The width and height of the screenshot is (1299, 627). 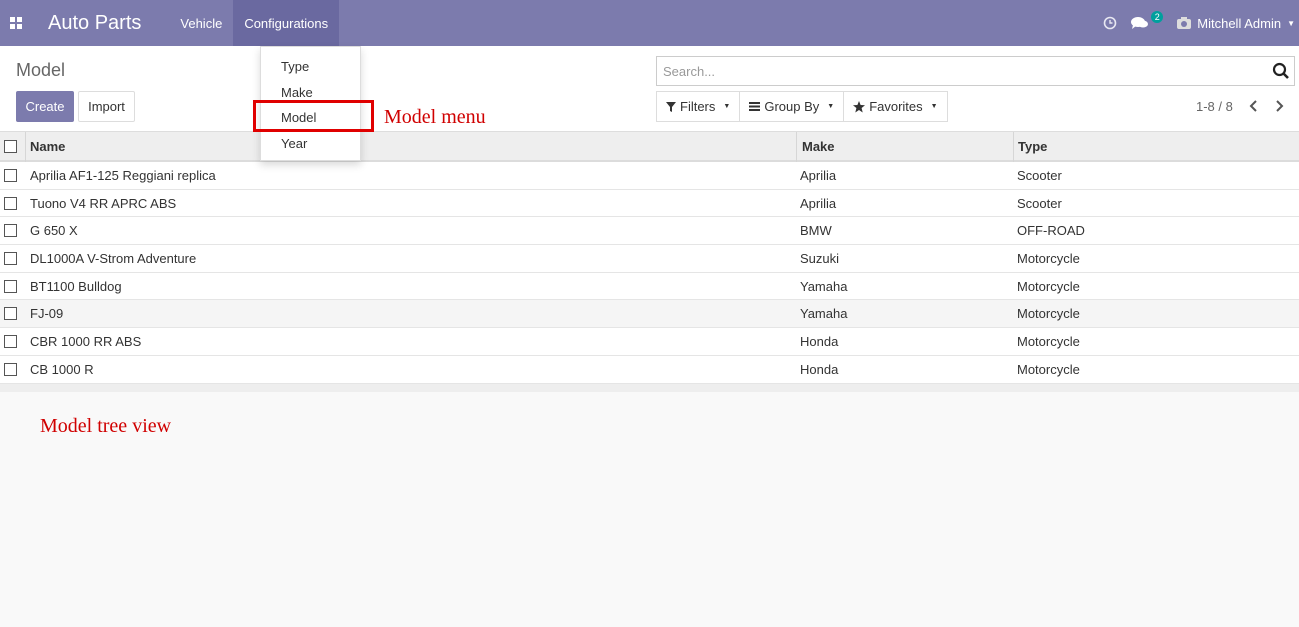 What do you see at coordinates (1280, 106) in the screenshot?
I see `pager-next-icon` at bounding box center [1280, 106].